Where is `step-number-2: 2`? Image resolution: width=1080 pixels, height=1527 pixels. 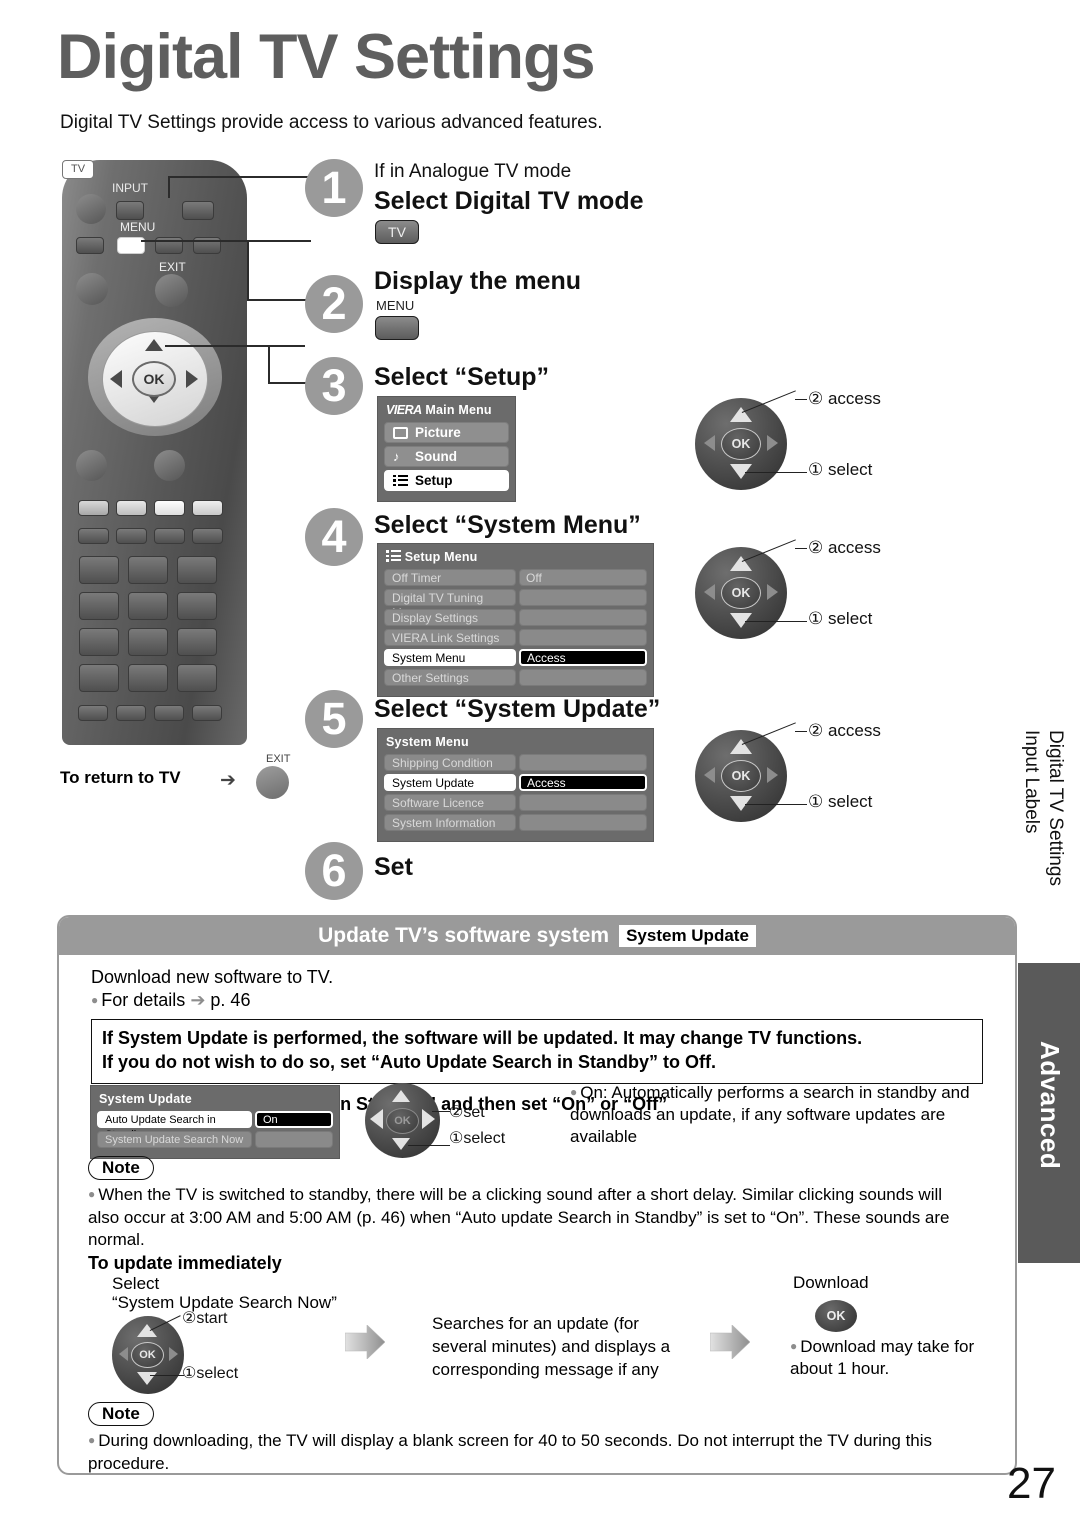
step-number-2: 2 is located at coordinates (334, 304).